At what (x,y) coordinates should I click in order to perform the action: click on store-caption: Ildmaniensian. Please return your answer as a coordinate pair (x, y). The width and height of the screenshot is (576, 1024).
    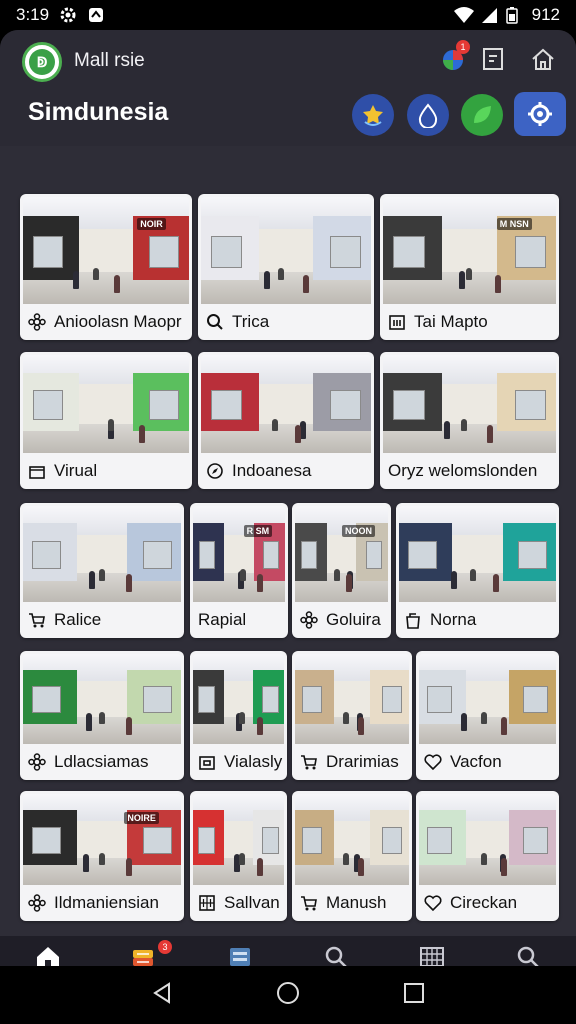
    Looking at the image, I should click on (102, 903).